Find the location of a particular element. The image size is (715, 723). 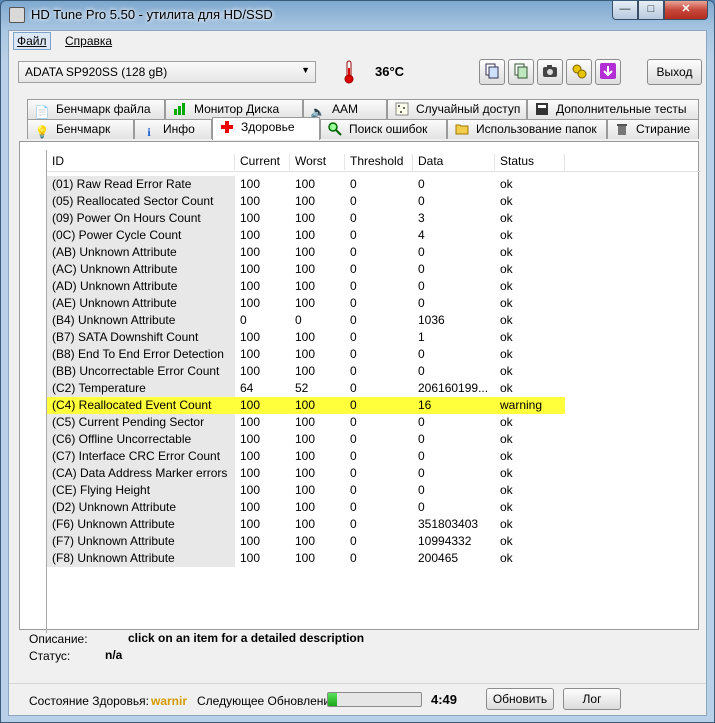

tab-label: Использование папок is located at coordinates (536, 129).